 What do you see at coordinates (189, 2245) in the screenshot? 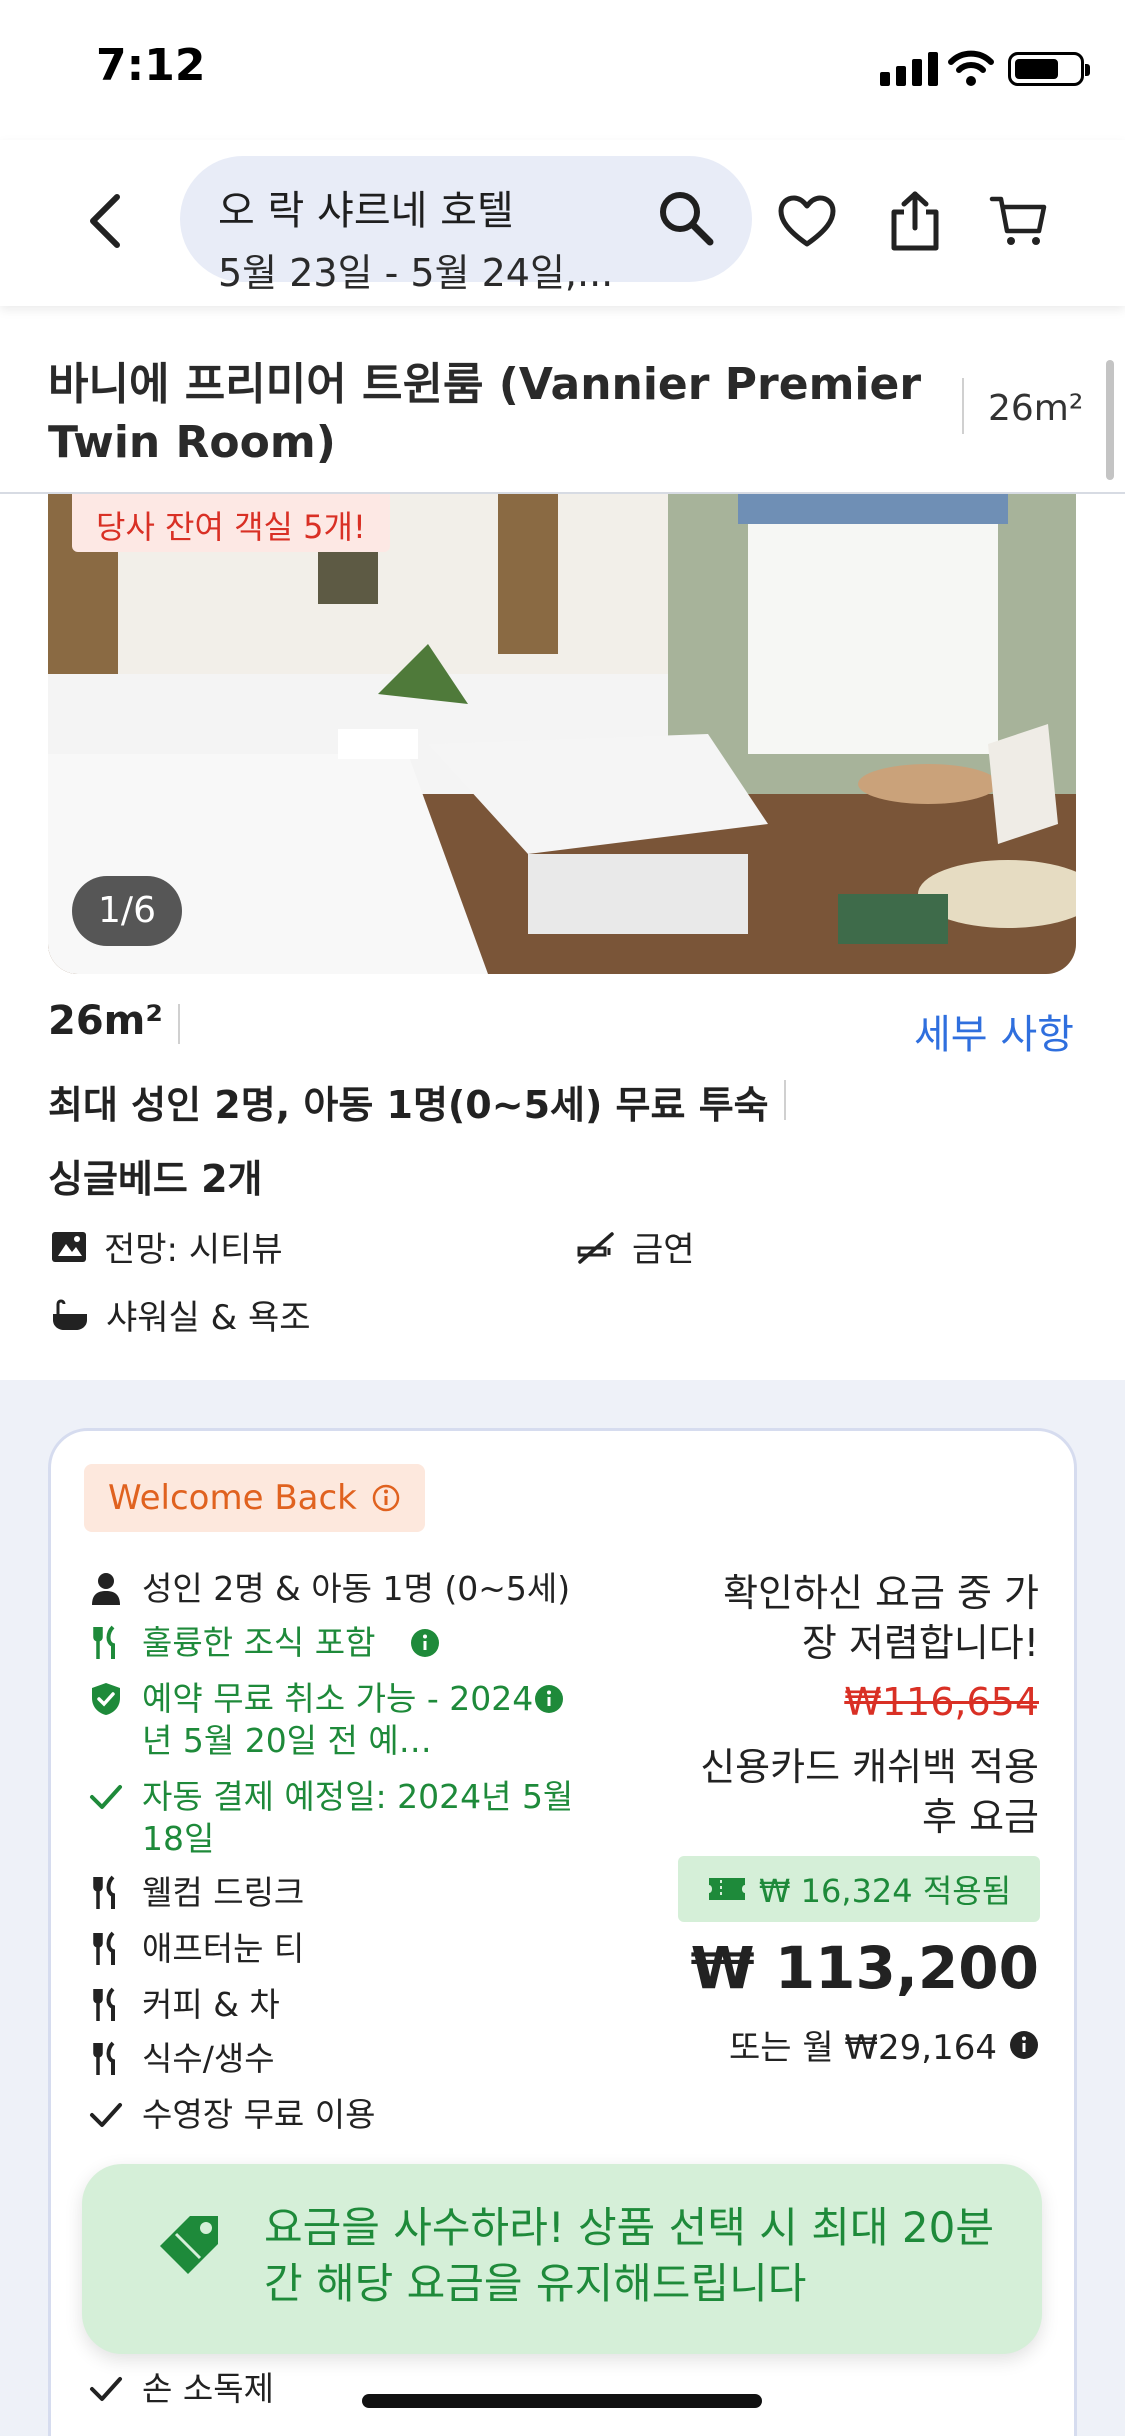
I see `price-tag-icon` at bounding box center [189, 2245].